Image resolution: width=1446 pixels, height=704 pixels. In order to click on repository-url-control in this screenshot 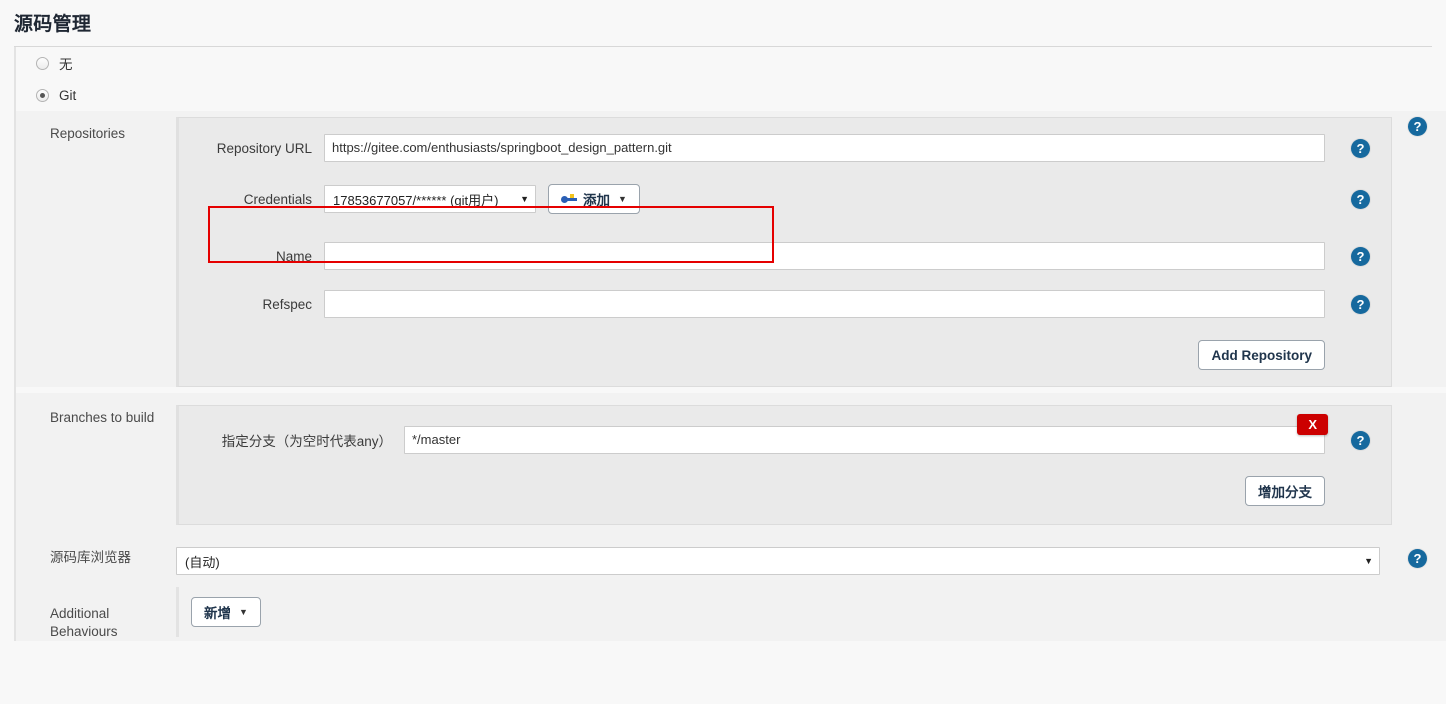, I will do `click(830, 148)`.